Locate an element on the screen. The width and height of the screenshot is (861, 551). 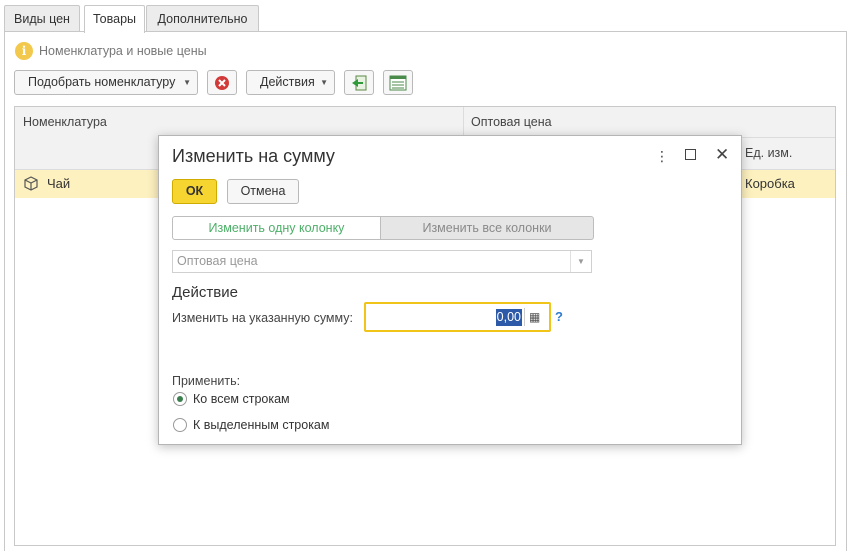
import-icon is located at coordinates (359, 83).